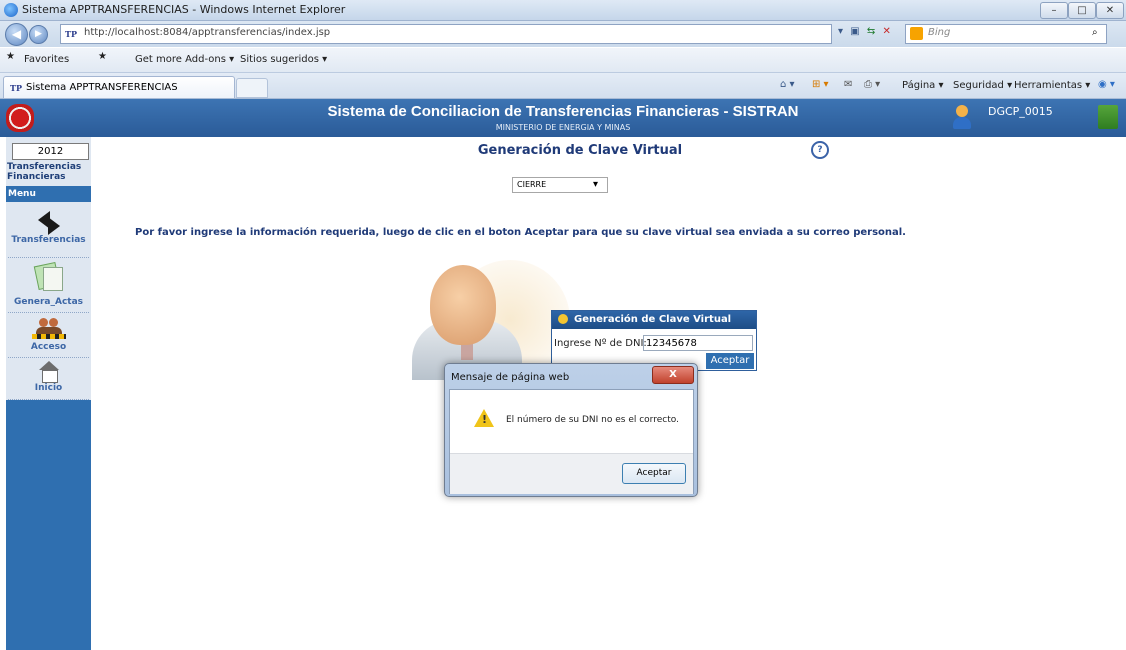 This screenshot has width=1126, height=650. I want to click on dni-label: Ingrese Nº de DNI:, so click(600, 343).